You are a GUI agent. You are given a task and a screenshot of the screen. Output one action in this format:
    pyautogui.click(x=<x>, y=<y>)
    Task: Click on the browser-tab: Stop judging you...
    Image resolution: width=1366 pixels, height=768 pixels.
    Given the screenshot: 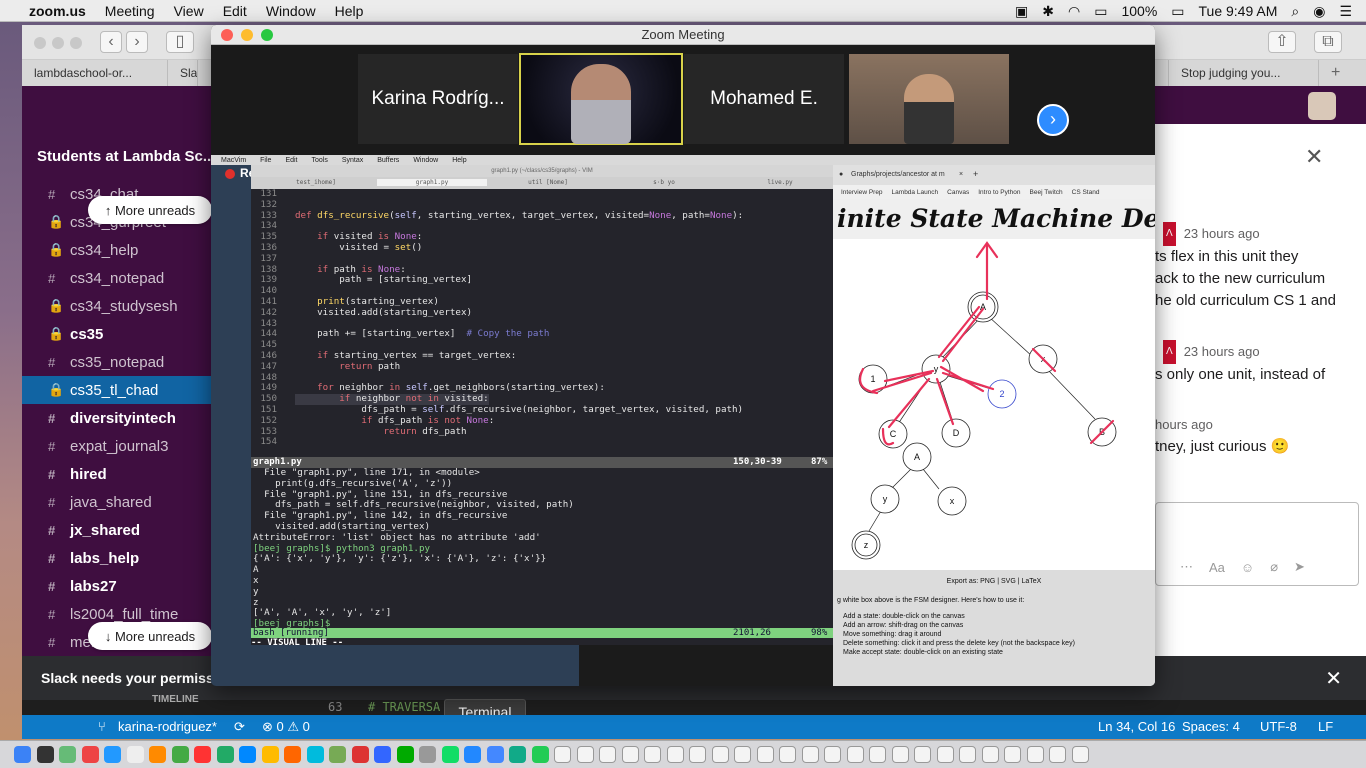 What is the action you would take?
    pyautogui.click(x=1244, y=73)
    